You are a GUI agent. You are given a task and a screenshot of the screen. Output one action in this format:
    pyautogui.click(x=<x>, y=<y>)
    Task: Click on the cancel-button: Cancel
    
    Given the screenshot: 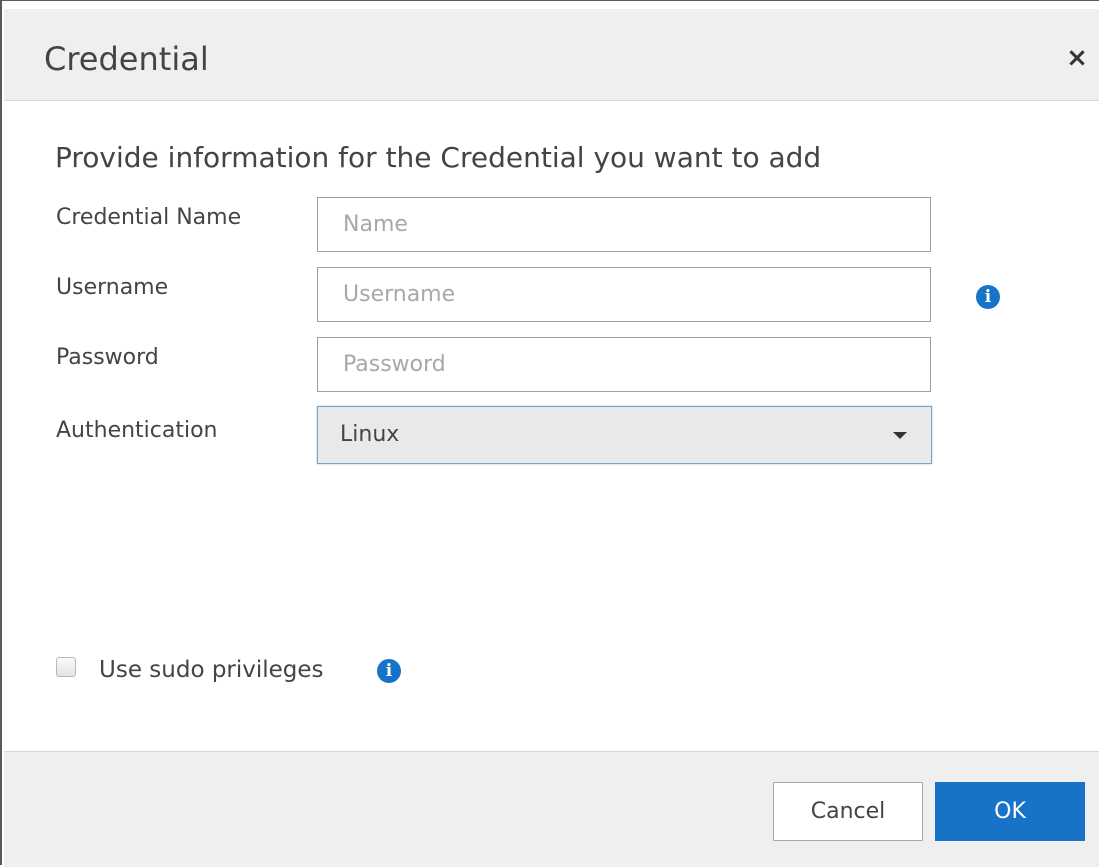 What is the action you would take?
    pyautogui.click(x=848, y=811)
    